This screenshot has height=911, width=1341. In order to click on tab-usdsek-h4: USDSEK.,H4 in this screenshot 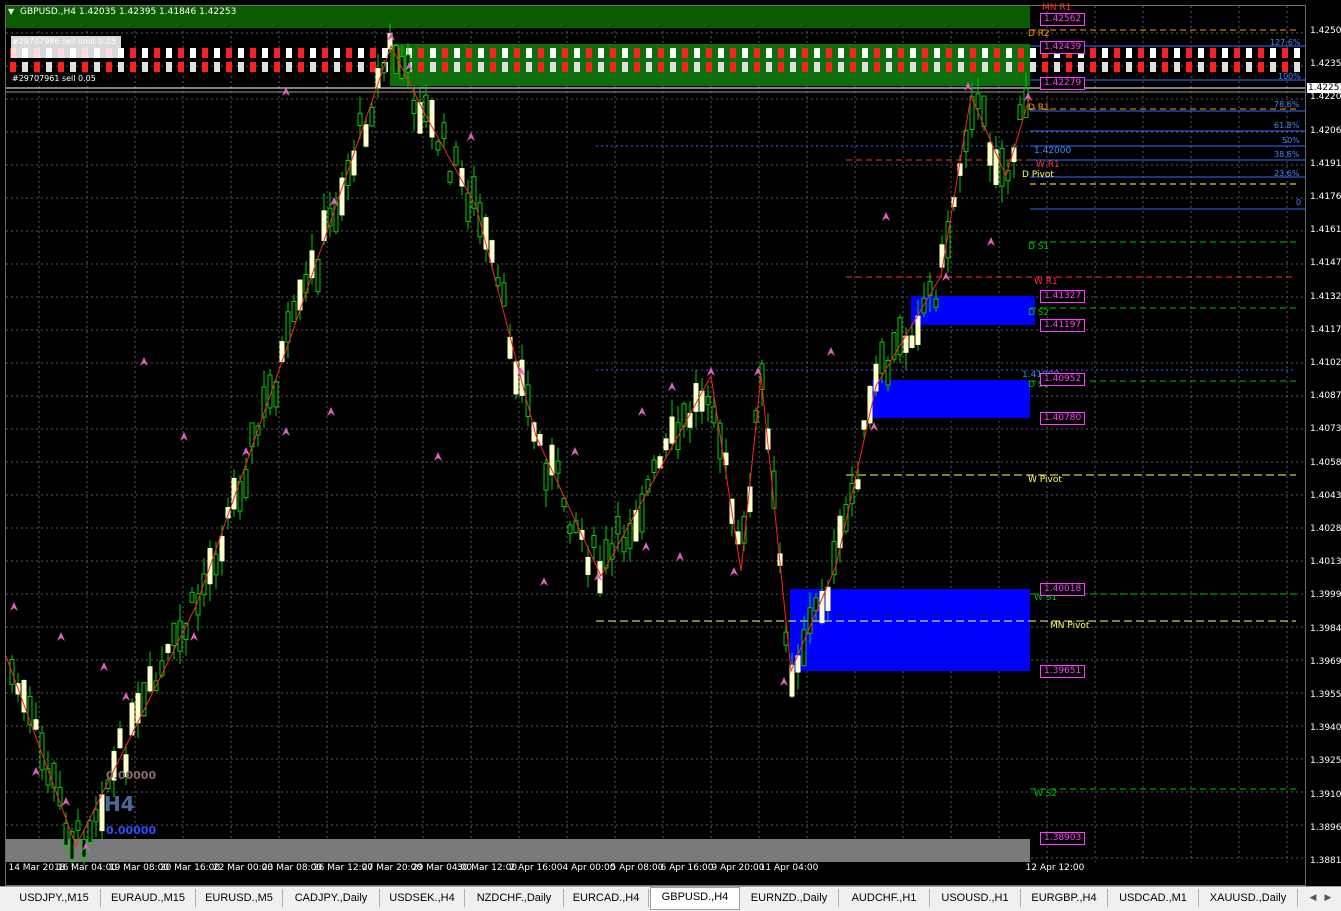, I will do `click(422, 898)`.